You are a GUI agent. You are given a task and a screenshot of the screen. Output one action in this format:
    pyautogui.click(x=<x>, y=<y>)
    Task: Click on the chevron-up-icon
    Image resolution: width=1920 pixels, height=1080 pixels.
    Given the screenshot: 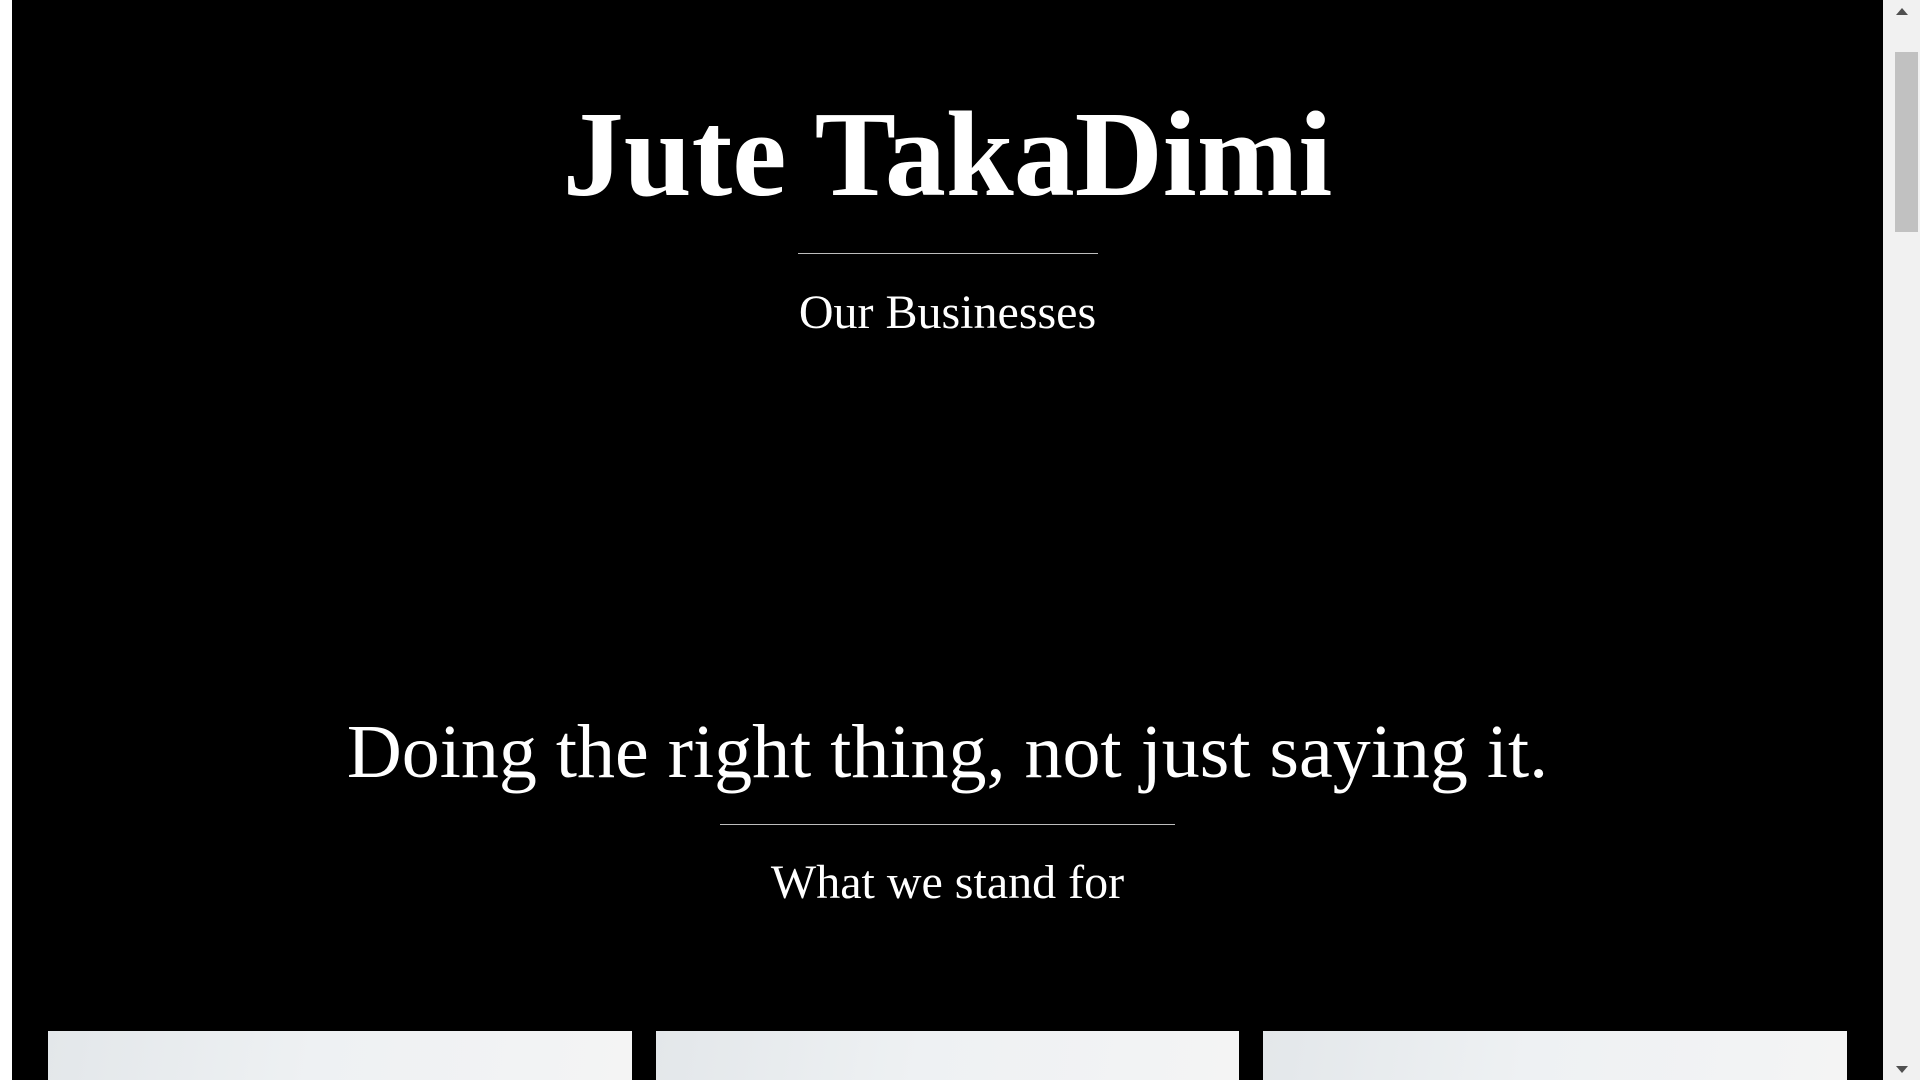 What is the action you would take?
    pyautogui.click(x=1901, y=11)
    